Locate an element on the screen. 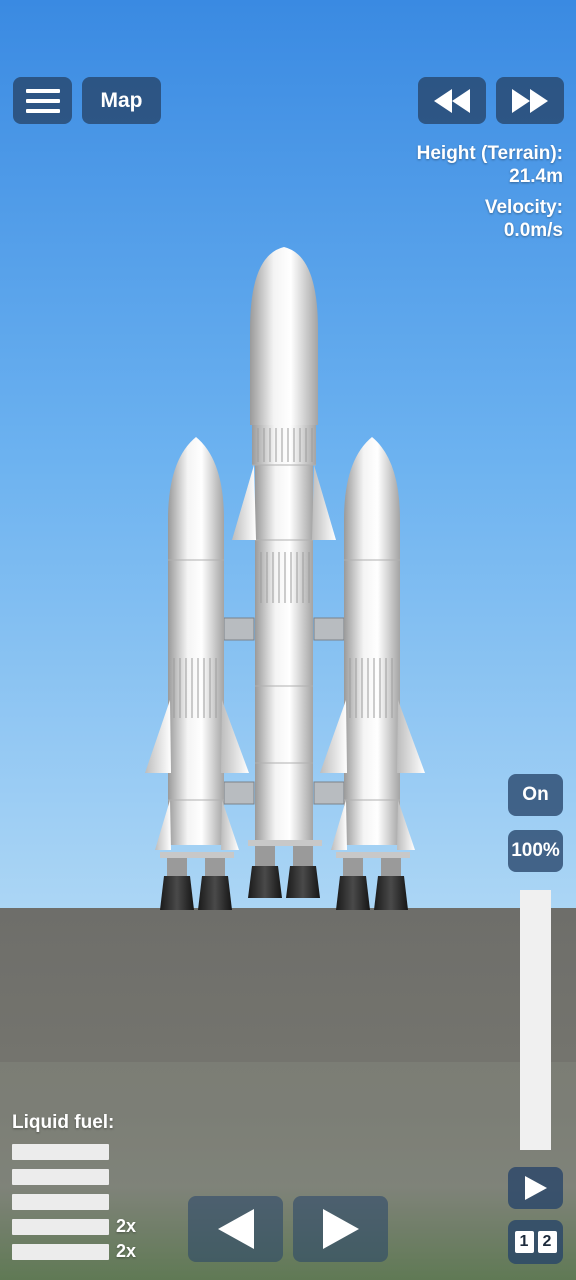  fast-forward-icon is located at coordinates (530, 100).